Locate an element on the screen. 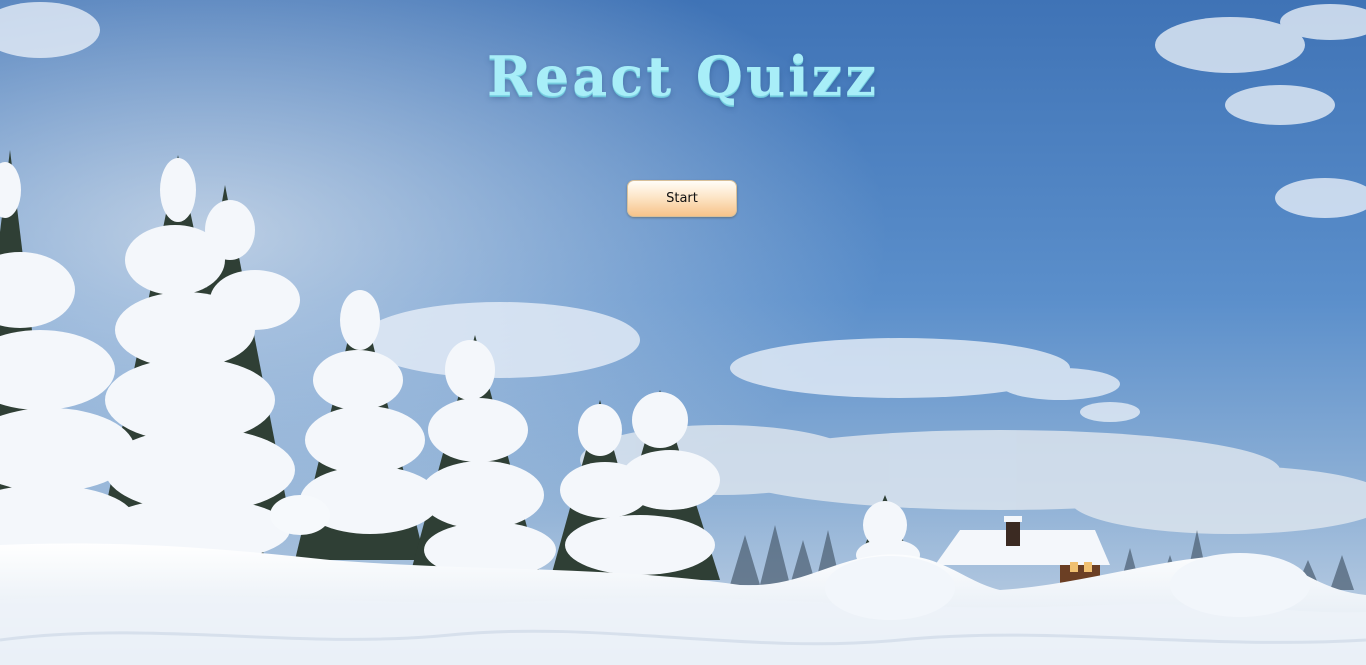 The height and width of the screenshot is (665, 1366). start-button: Start is located at coordinates (682, 198).